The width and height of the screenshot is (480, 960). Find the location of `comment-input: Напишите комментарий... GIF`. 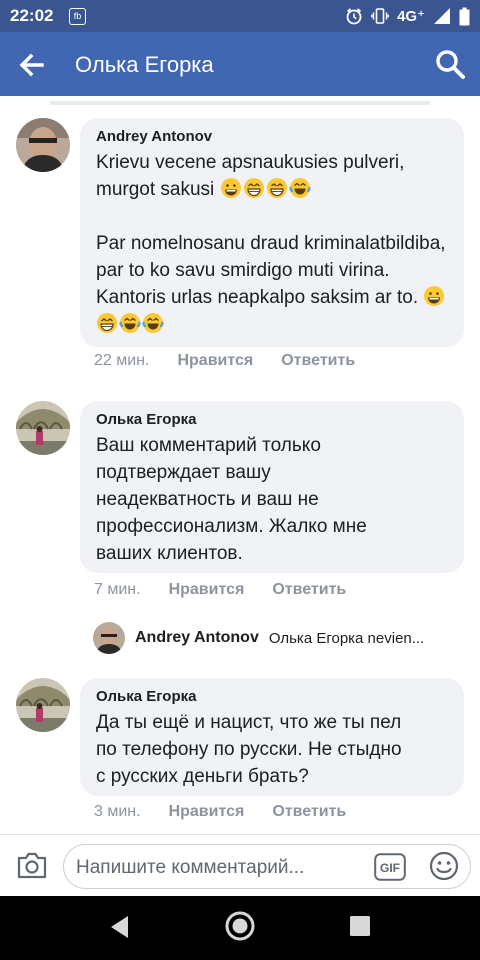

comment-input: Напишите комментарий... GIF is located at coordinates (267, 866).